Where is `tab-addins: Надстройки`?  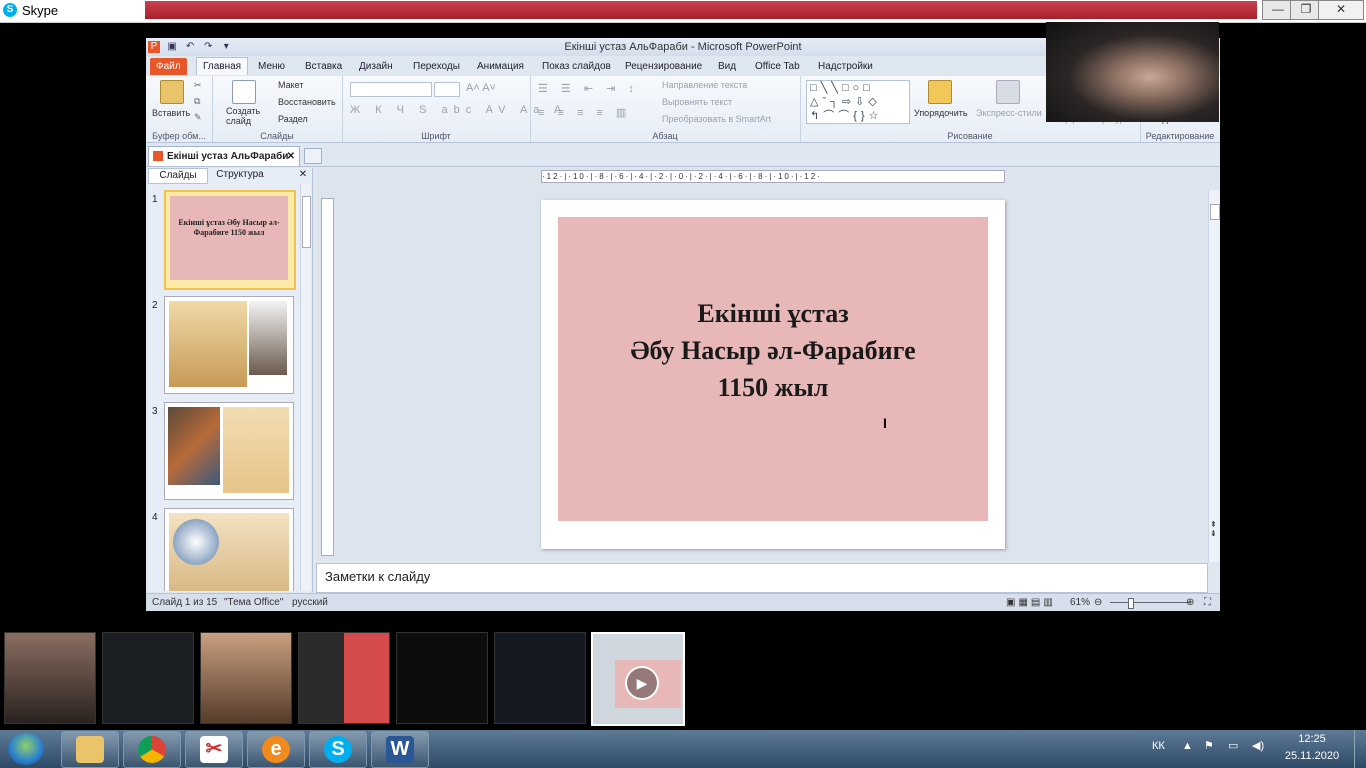 tab-addins: Надстройки is located at coordinates (845, 66).